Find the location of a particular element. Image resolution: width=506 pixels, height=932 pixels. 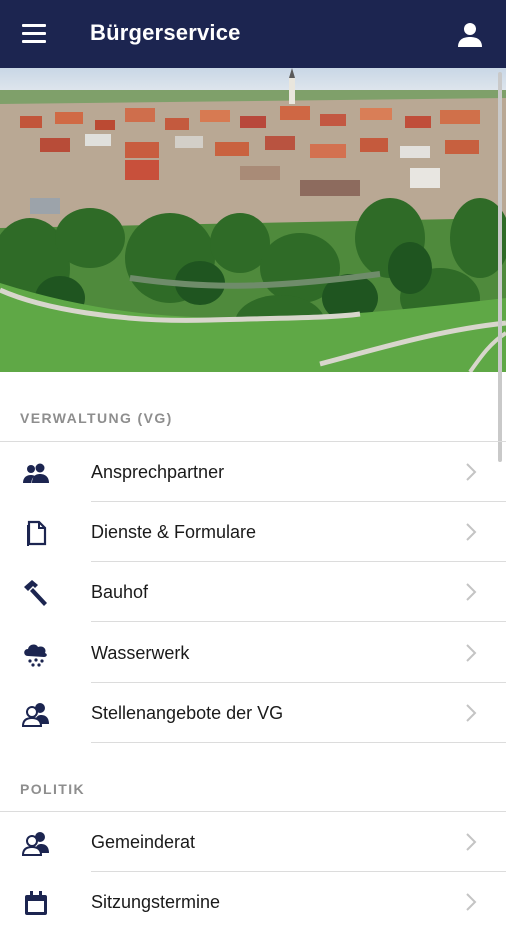

list-item-label: Sitzungstermine is located at coordinates (156, 902).